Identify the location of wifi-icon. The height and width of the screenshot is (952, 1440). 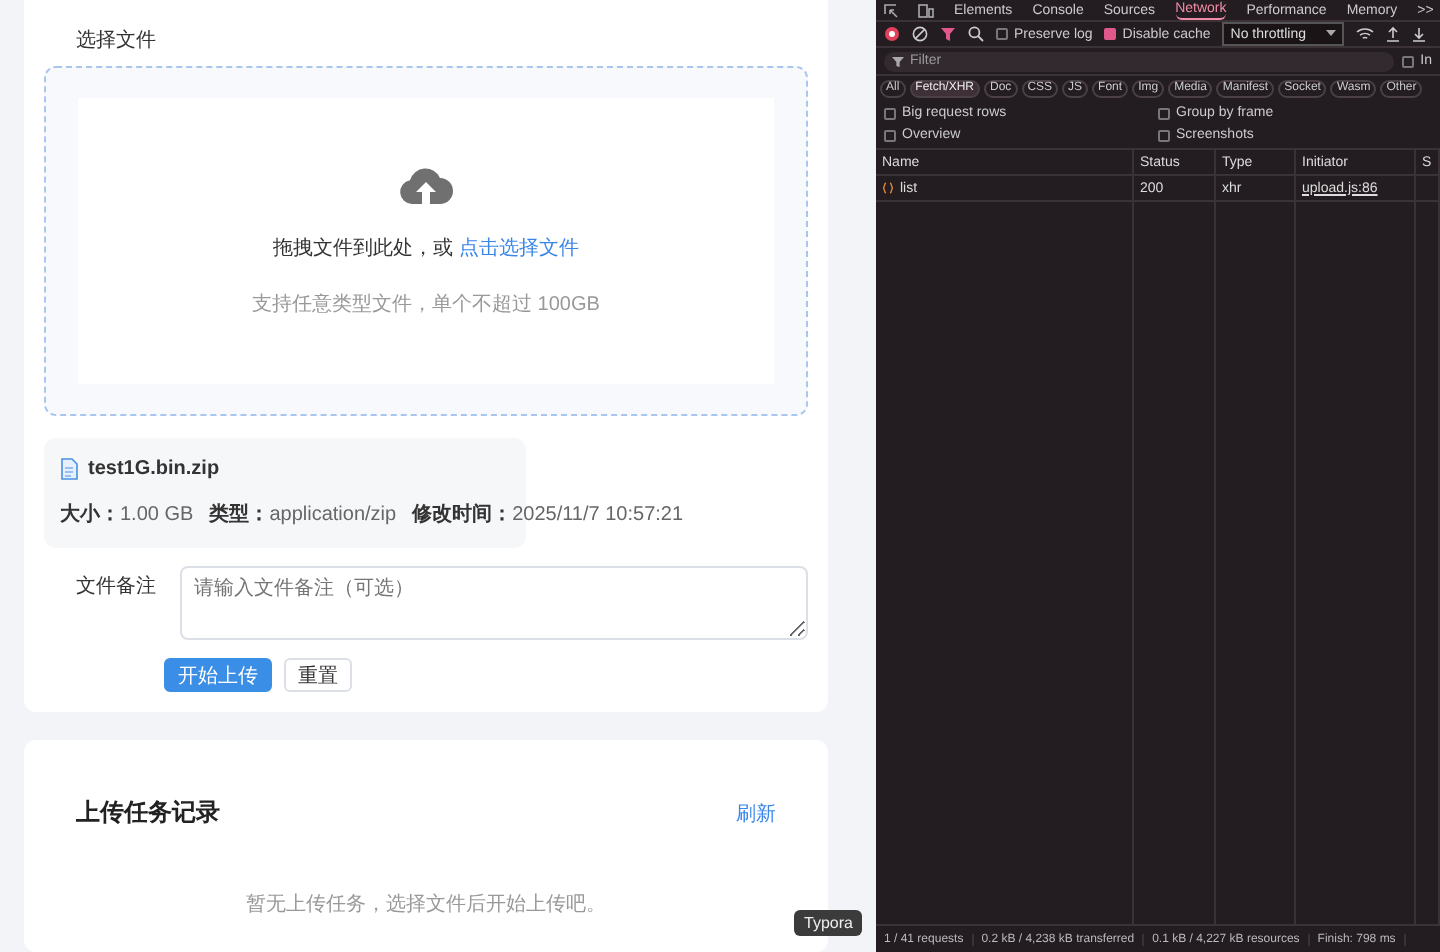
(1365, 34).